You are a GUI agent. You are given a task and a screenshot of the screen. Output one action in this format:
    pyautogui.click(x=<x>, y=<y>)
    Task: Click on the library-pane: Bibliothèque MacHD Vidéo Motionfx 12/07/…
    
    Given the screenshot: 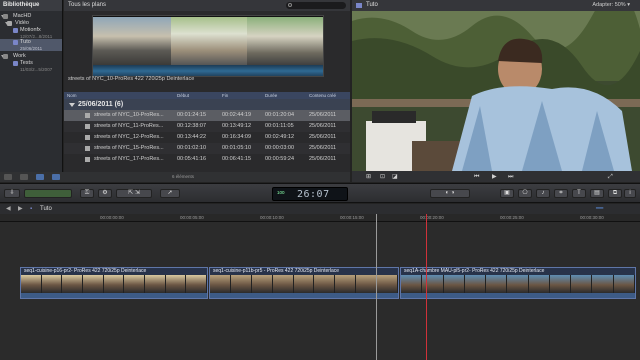 What is the action you would take?
    pyautogui.click(x=31, y=86)
    